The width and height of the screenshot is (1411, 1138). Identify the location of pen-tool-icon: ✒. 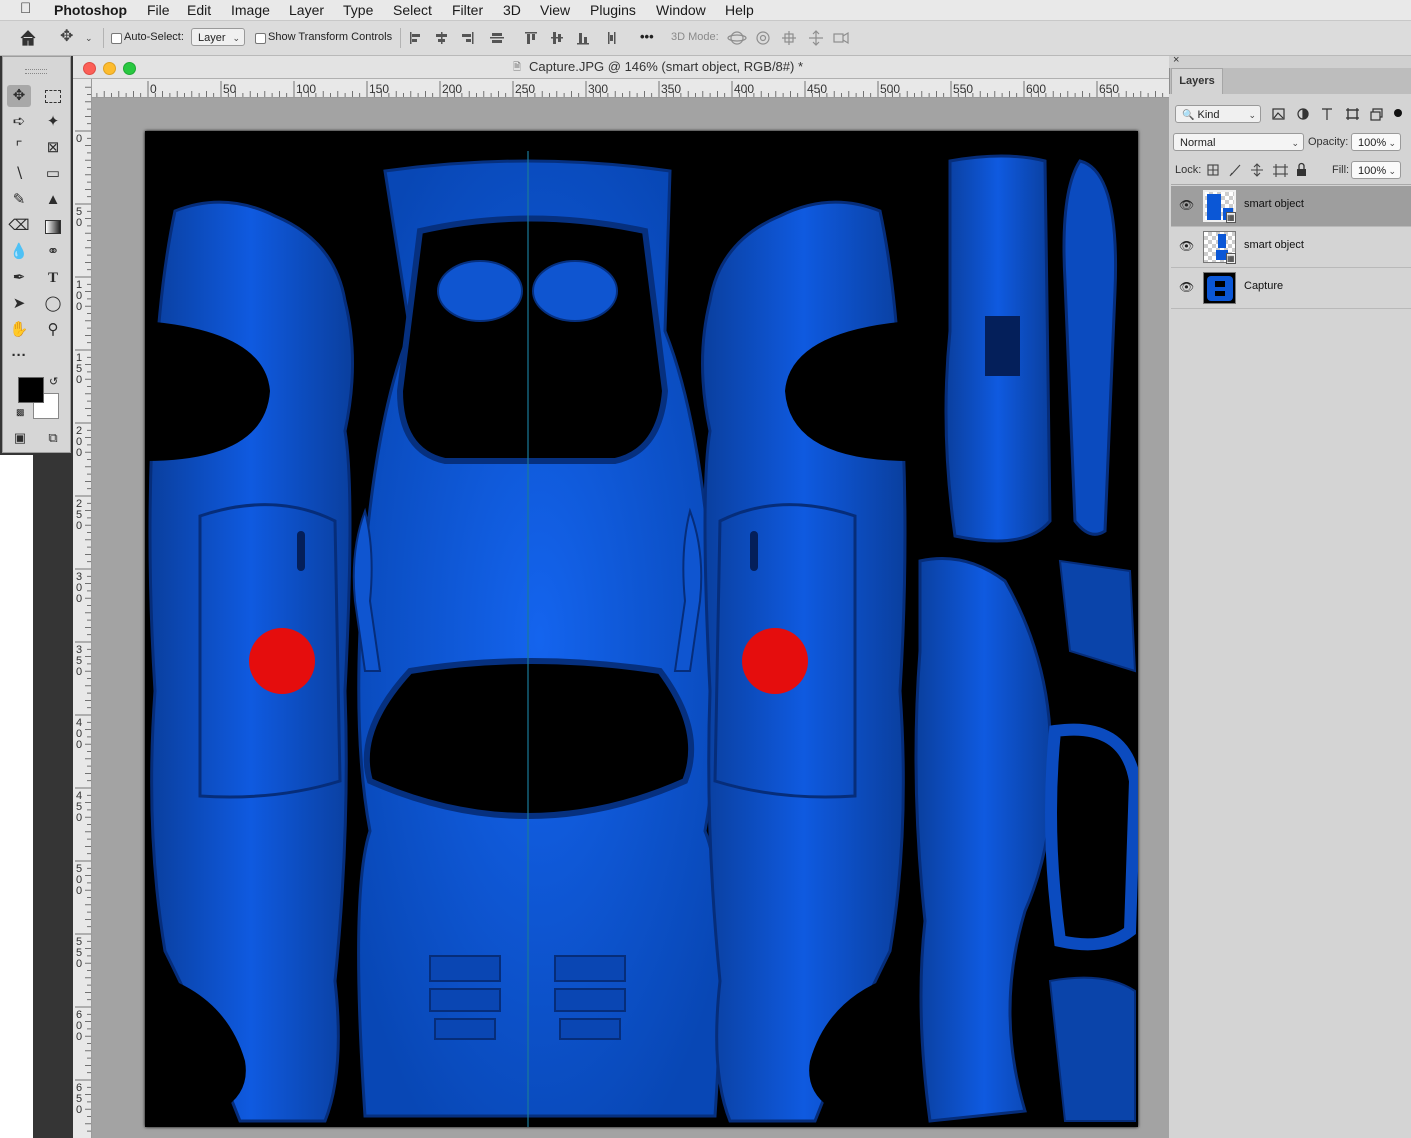
(19, 278).